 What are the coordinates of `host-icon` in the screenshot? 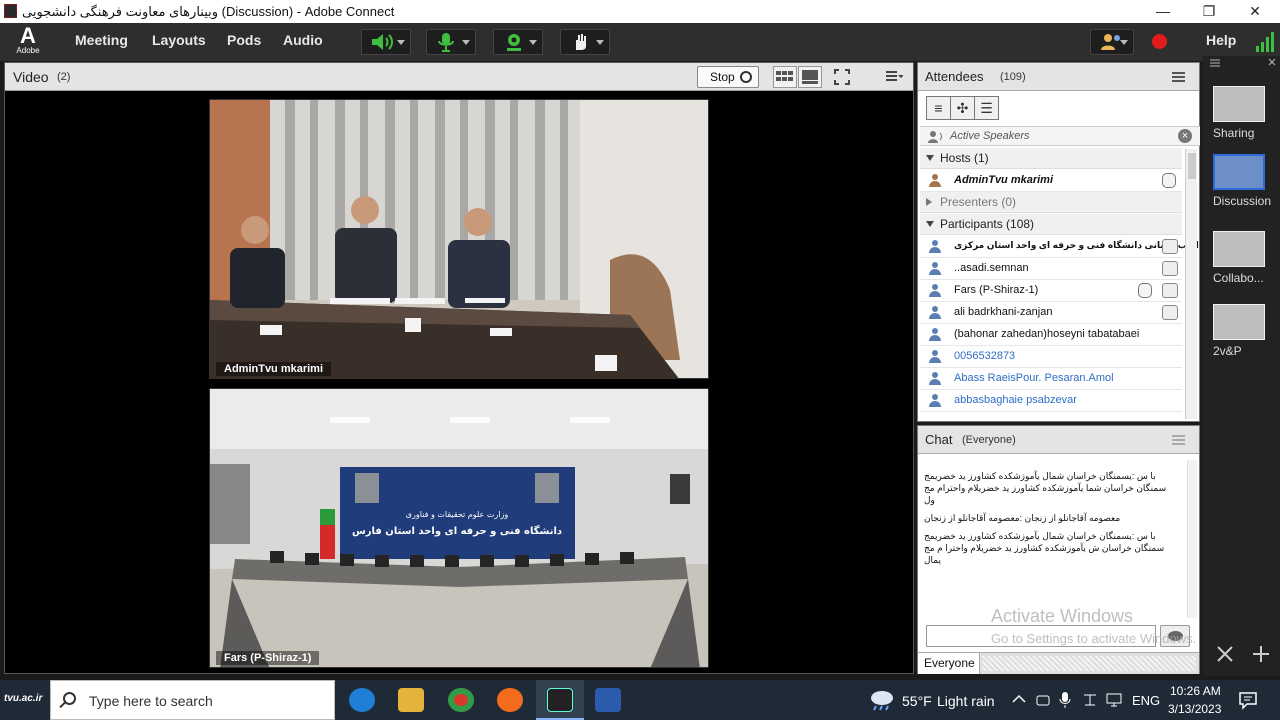 It's located at (935, 181).